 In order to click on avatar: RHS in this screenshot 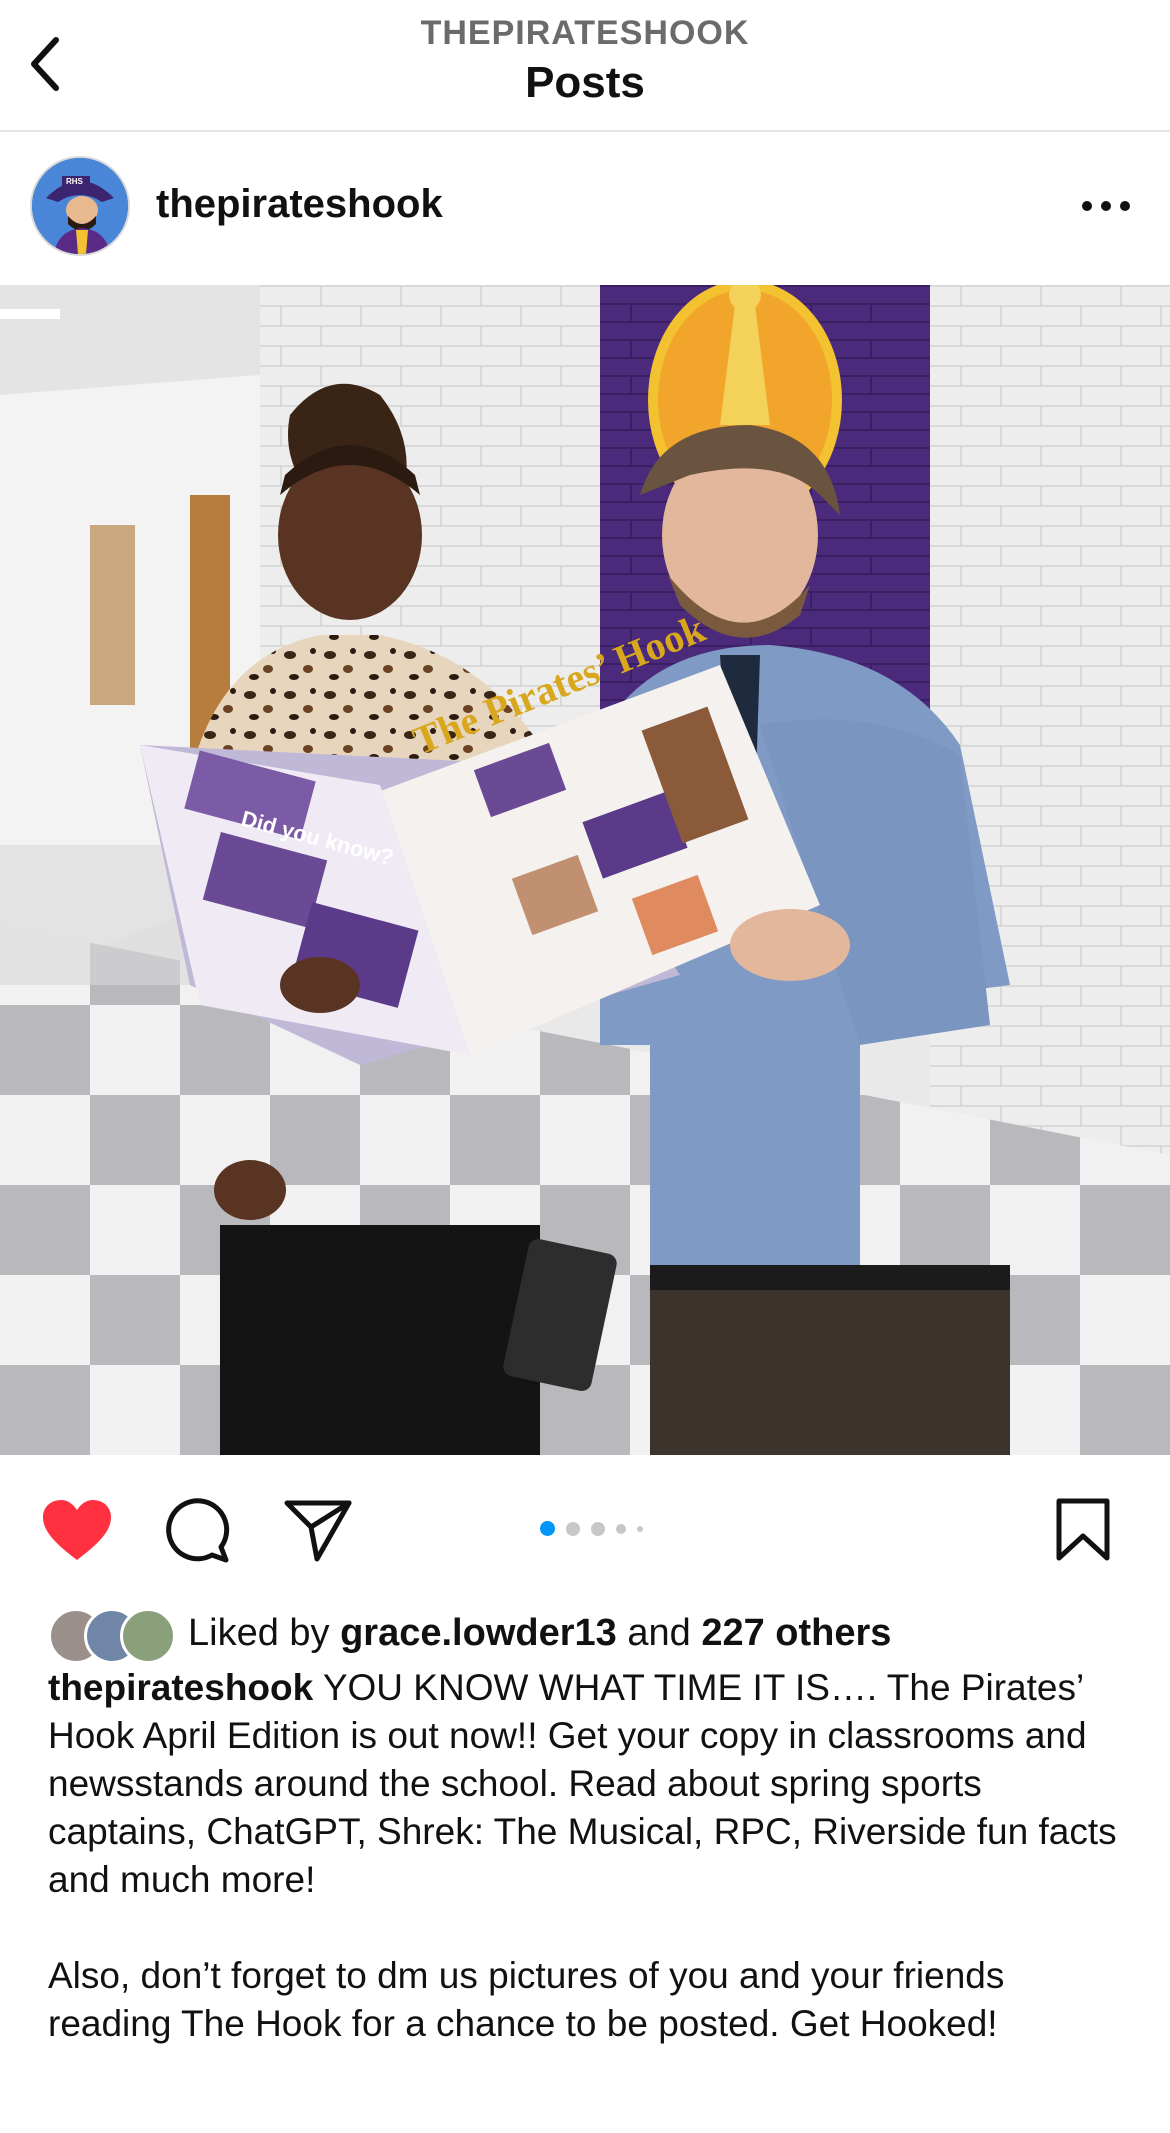, I will do `click(80, 206)`.